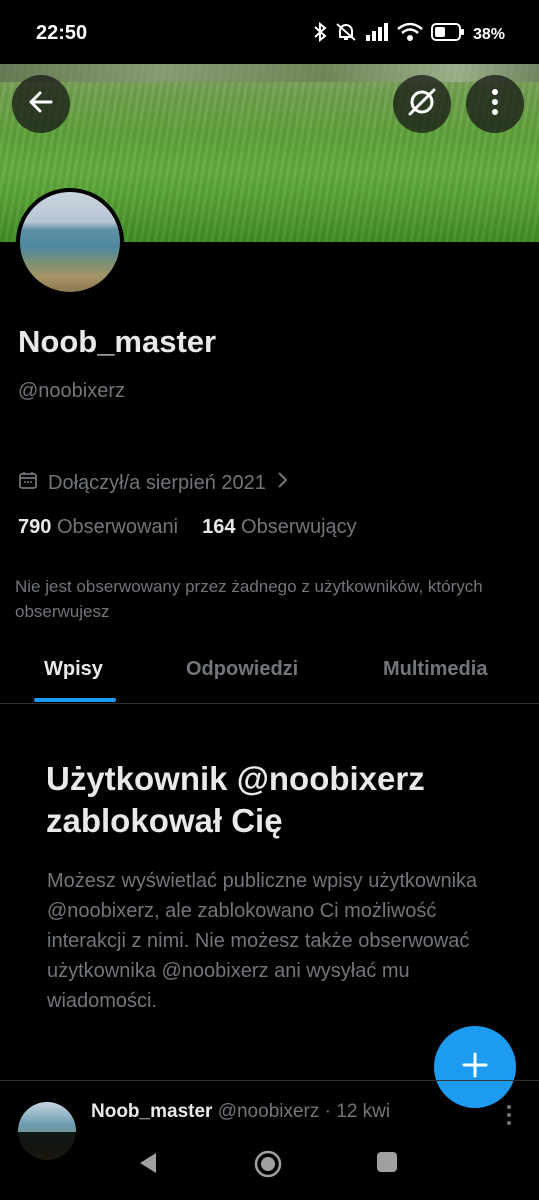 The height and width of the screenshot is (1200, 539). Describe the element at coordinates (304, 1111) in the screenshot. I see `post-handle-time: @noobixerz · 12 kwi` at that location.